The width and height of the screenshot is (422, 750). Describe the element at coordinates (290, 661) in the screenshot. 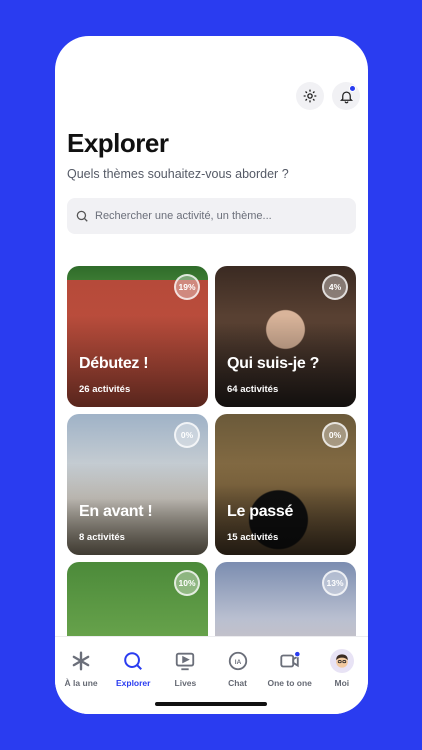

I see `video-camera-icon` at that location.